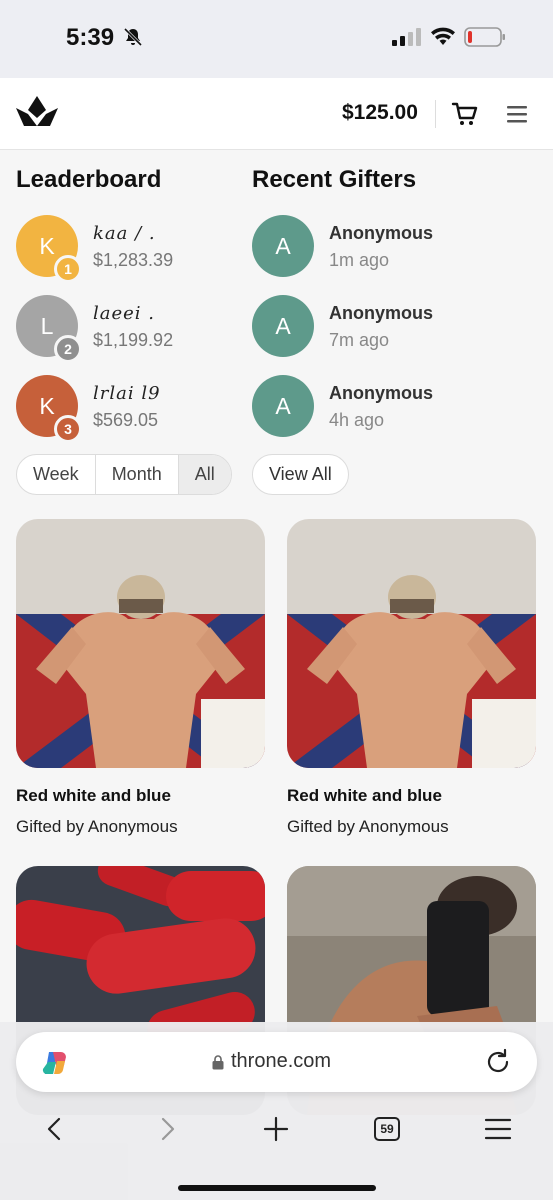 The height and width of the screenshot is (1200, 553). What do you see at coordinates (127, 393) in the screenshot?
I see `gifter-name: lrlai l9` at bounding box center [127, 393].